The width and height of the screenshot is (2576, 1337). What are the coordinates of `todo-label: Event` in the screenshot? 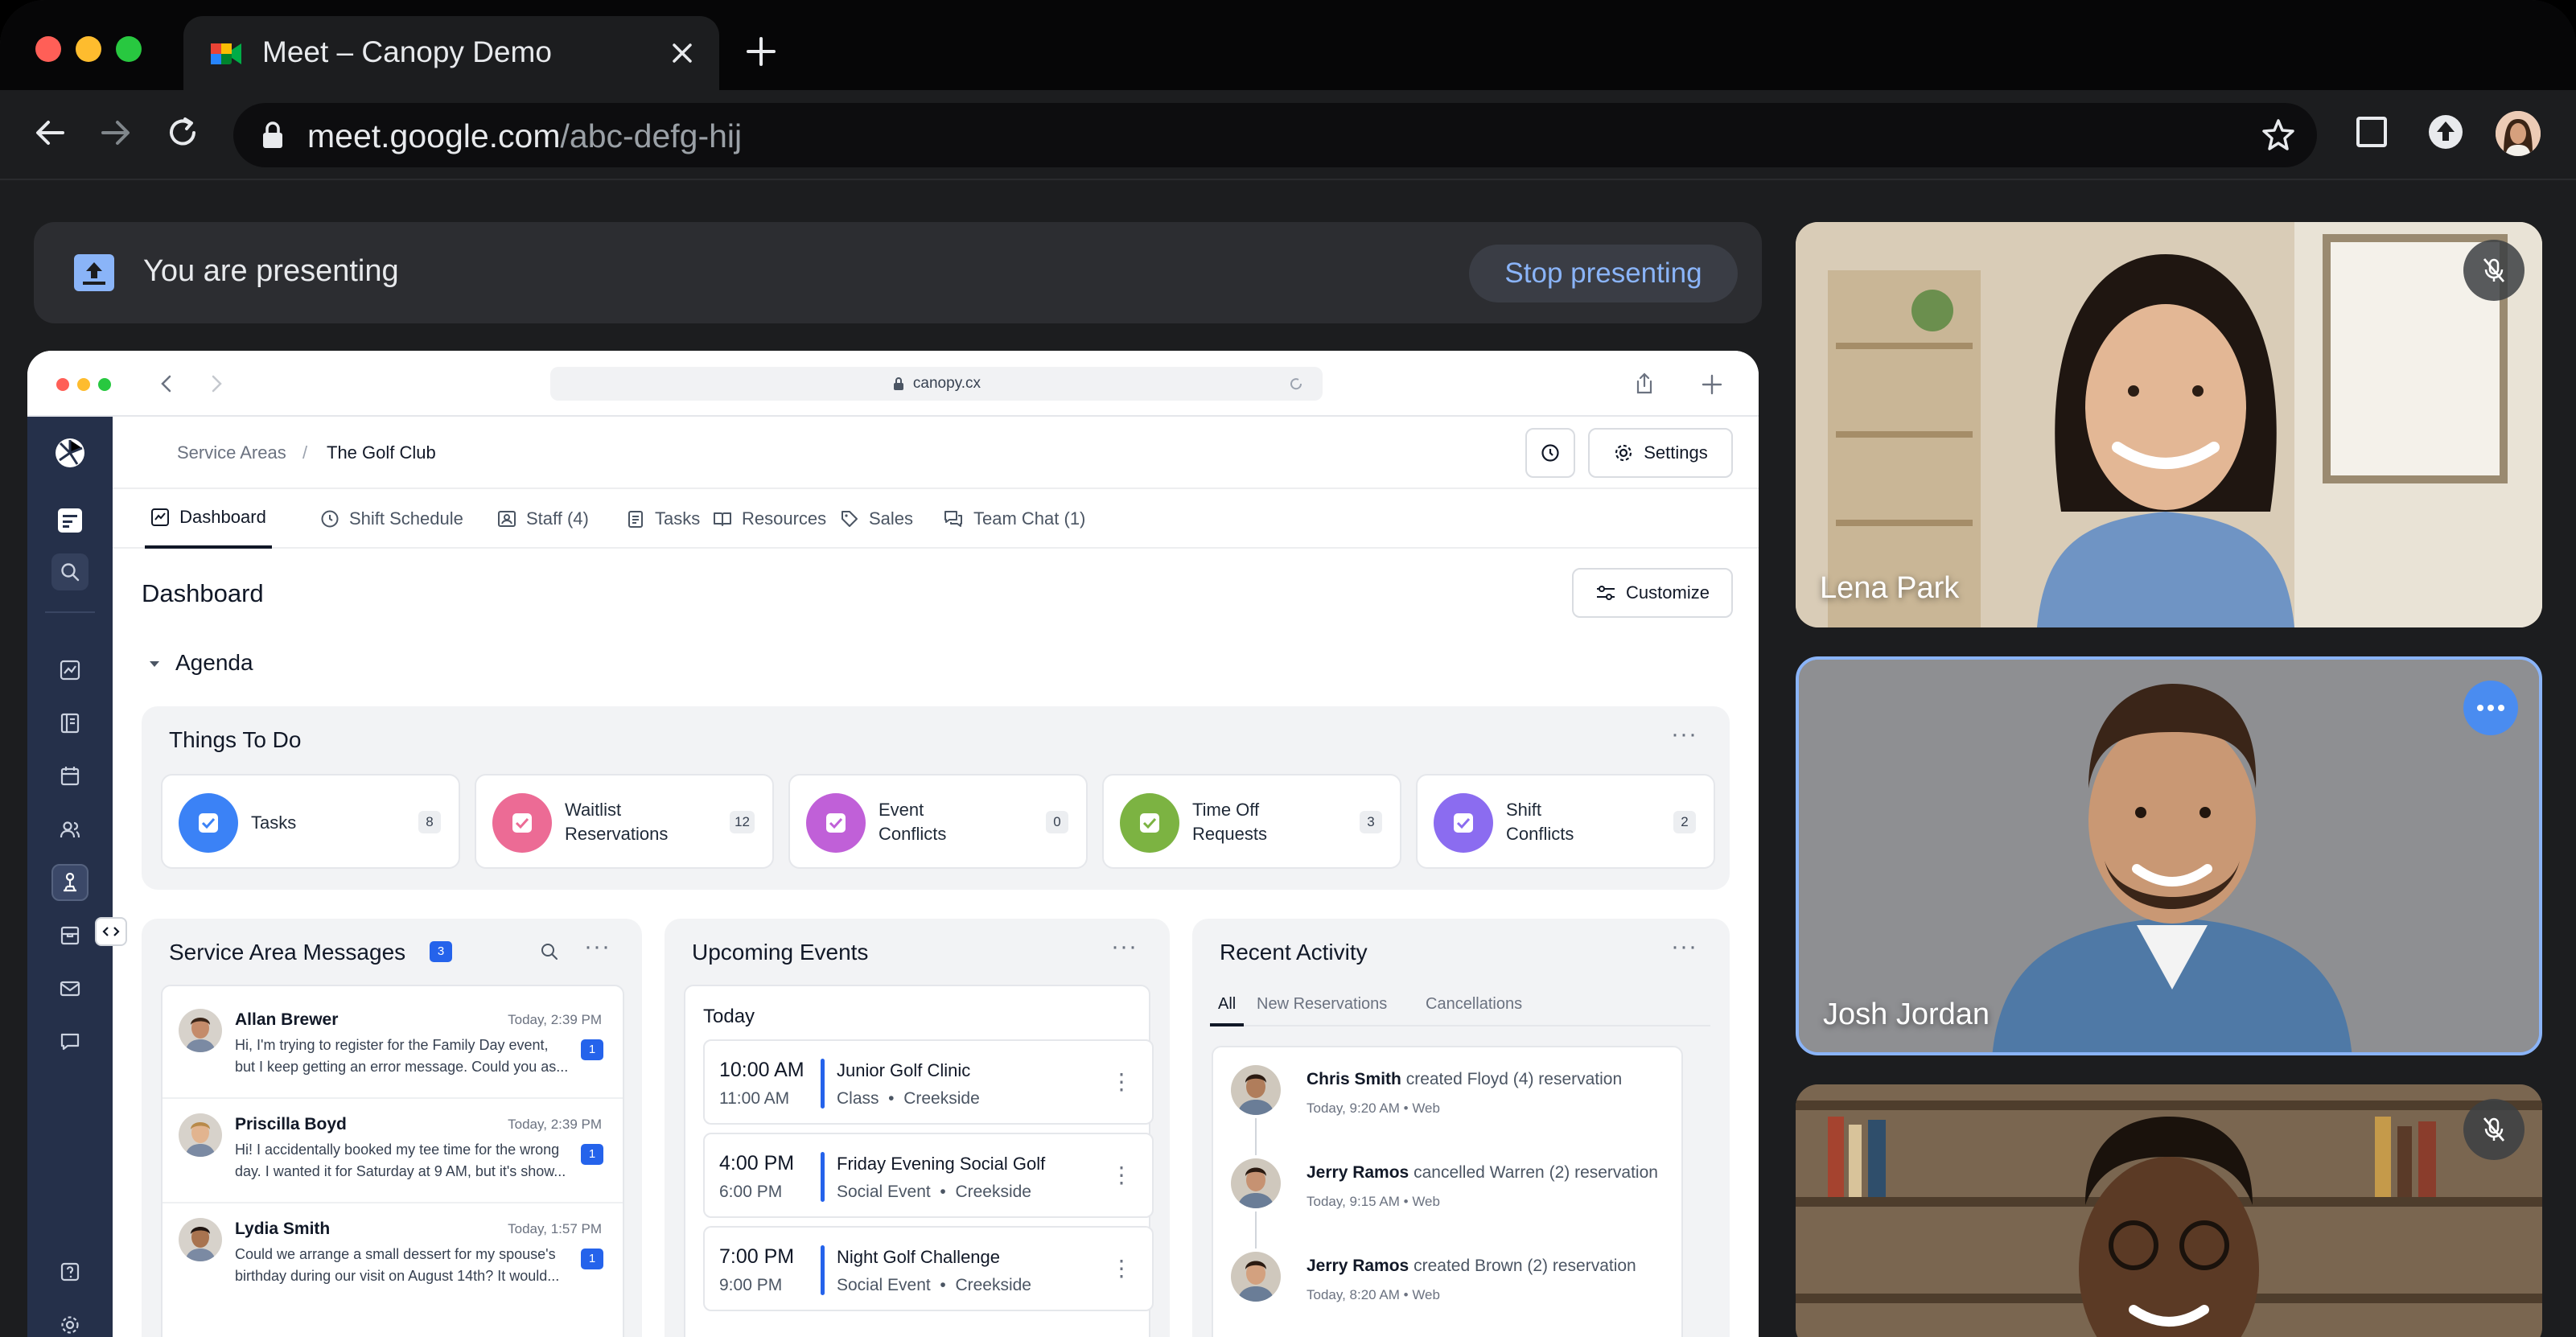 It's located at (901, 810).